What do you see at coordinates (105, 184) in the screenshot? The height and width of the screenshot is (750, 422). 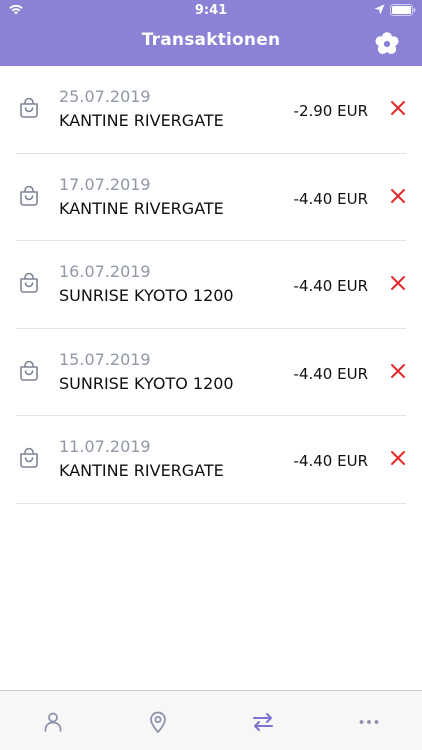 I see `transaction-date: 17.07.2019` at bounding box center [105, 184].